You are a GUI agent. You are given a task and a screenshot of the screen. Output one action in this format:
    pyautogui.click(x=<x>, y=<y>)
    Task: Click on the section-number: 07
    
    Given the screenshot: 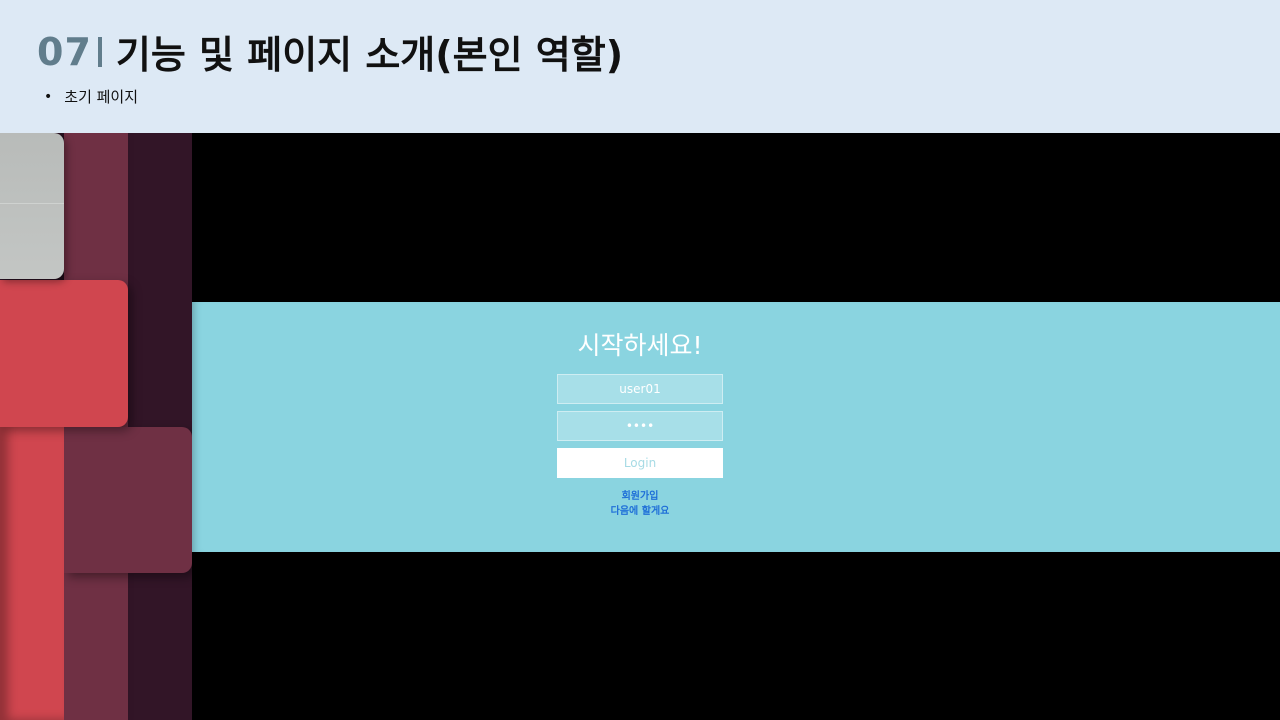 What is the action you would take?
    pyautogui.click(x=64, y=51)
    